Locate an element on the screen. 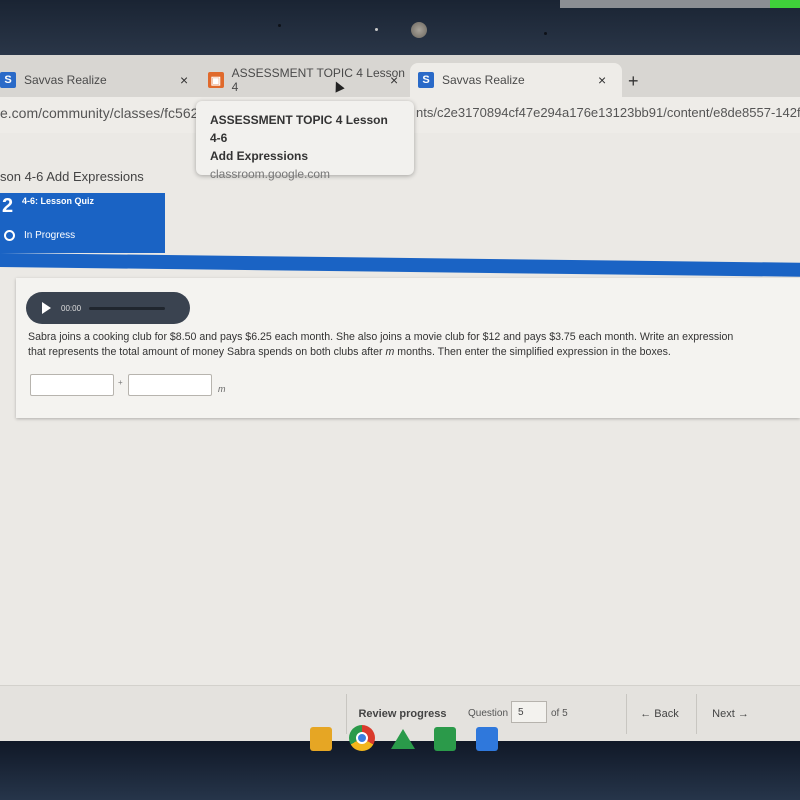 The height and width of the screenshot is (800, 800). hover-card-domain: classroom.google.com is located at coordinates (270, 174).